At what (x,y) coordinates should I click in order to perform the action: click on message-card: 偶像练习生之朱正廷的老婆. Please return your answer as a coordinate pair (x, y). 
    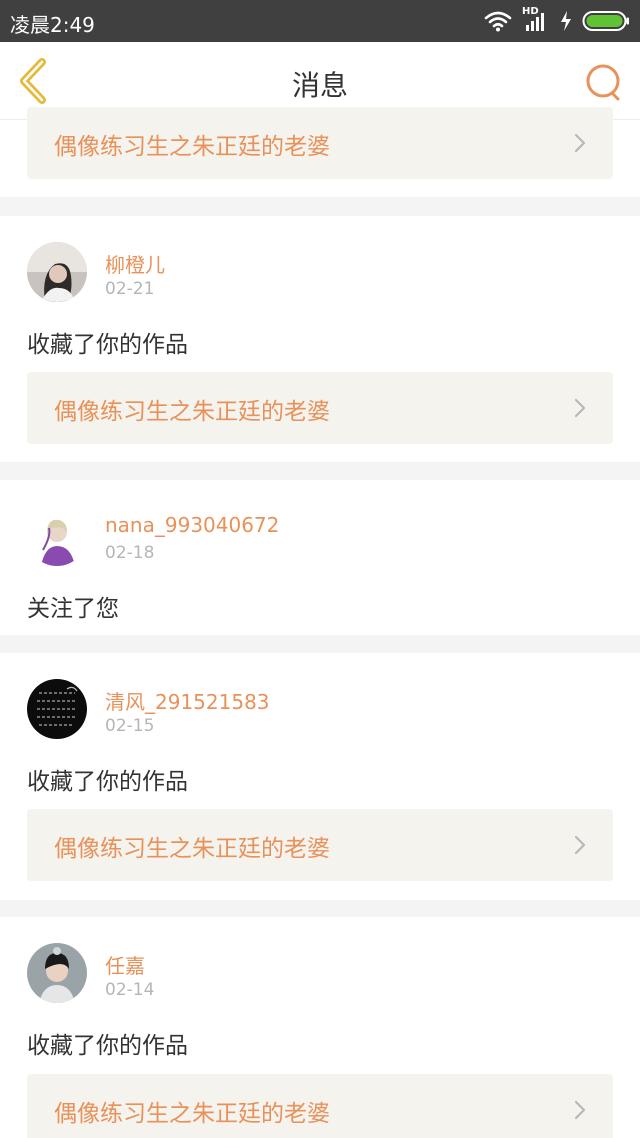
    Looking at the image, I should click on (320, 152).